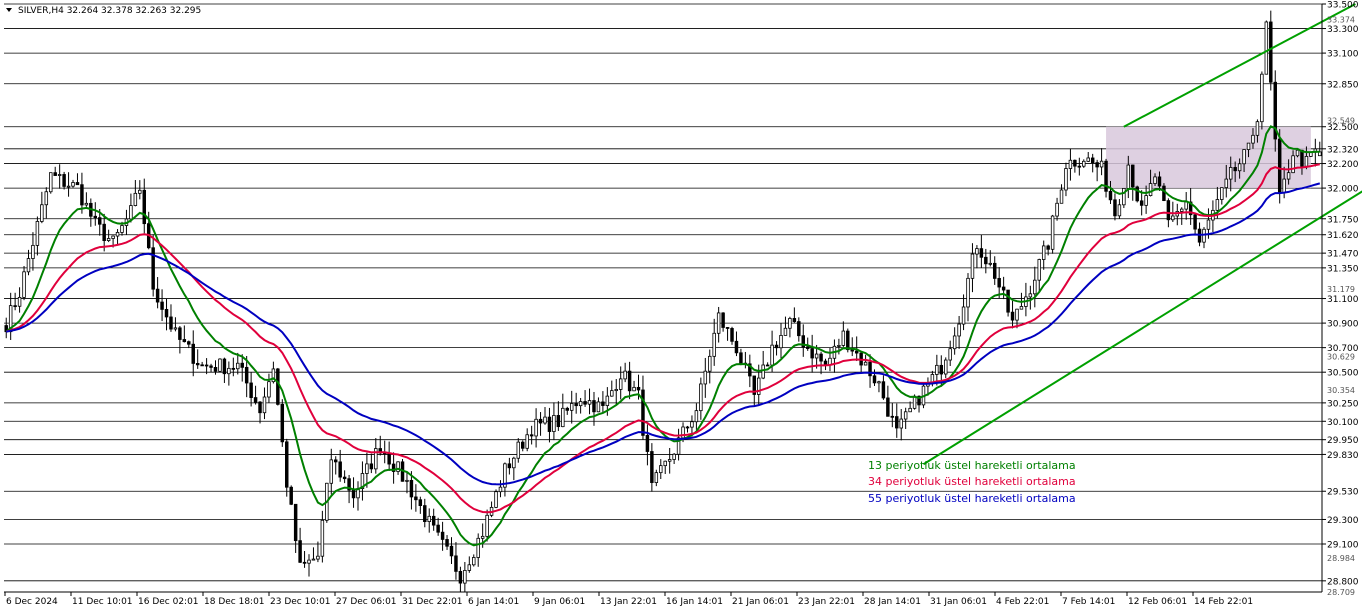 The height and width of the screenshot is (611, 1362). What do you see at coordinates (168, 602) in the screenshot?
I see `x-tick-label: 16 Dec 02:01` at bounding box center [168, 602].